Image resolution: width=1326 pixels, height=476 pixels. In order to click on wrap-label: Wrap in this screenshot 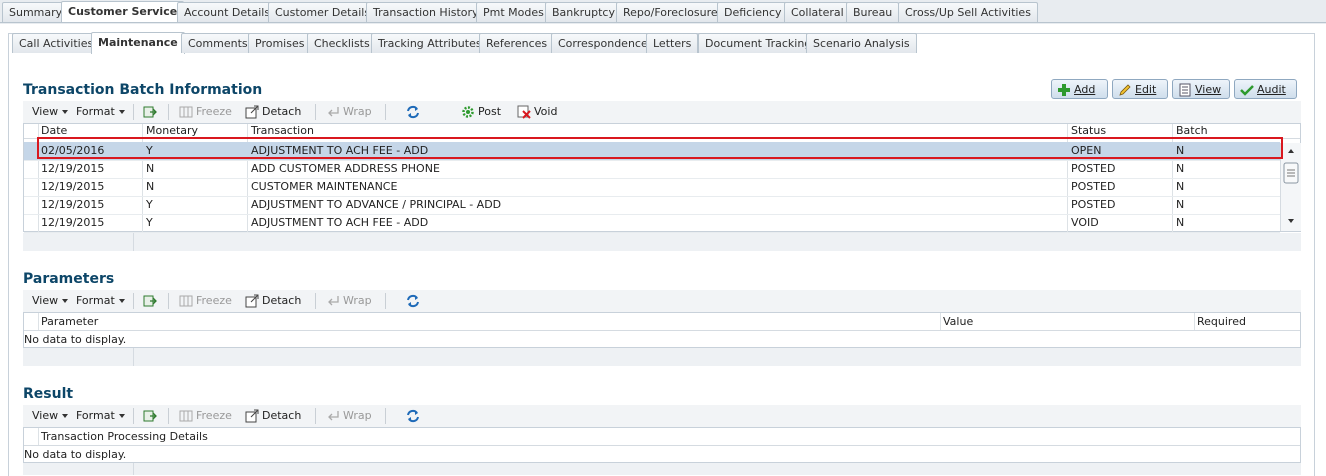, I will do `click(357, 111)`.